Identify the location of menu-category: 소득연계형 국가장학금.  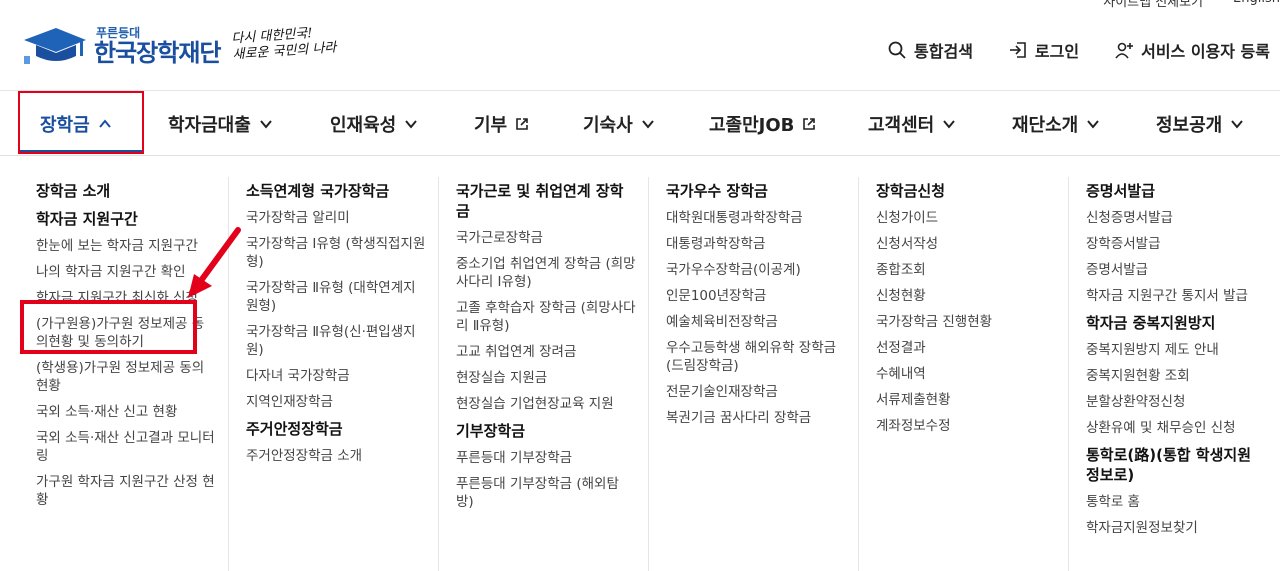
(336, 191).